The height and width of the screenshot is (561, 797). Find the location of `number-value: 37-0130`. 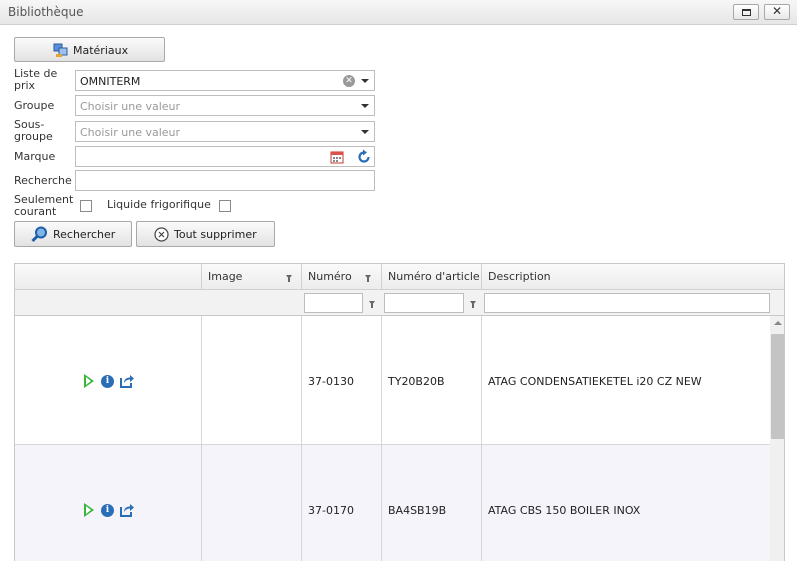

number-value: 37-0130 is located at coordinates (331, 381).